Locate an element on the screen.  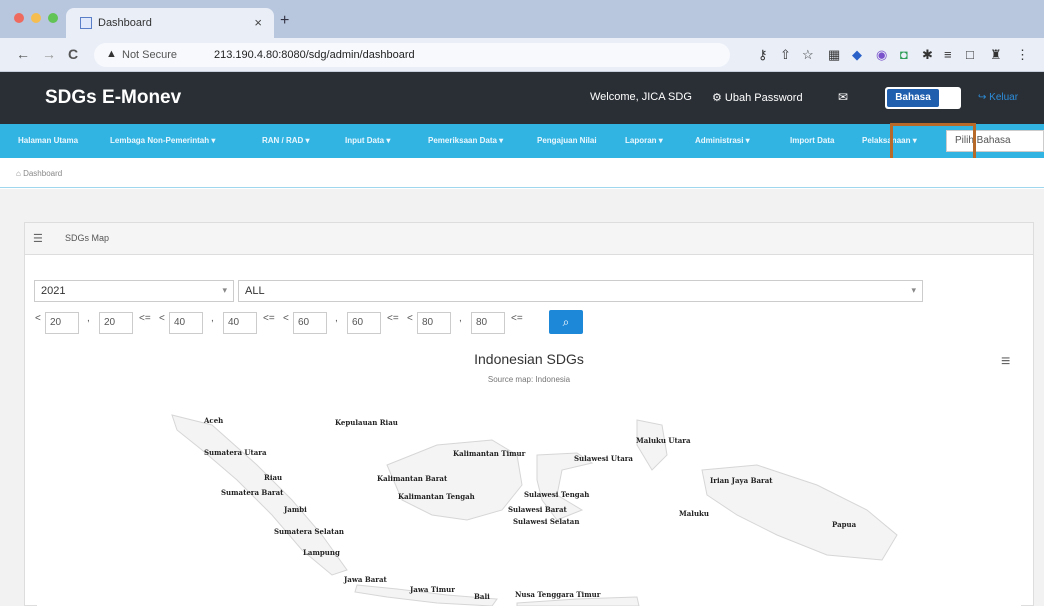
province-label: Kalimantan Tengah is located at coordinates (436, 496).